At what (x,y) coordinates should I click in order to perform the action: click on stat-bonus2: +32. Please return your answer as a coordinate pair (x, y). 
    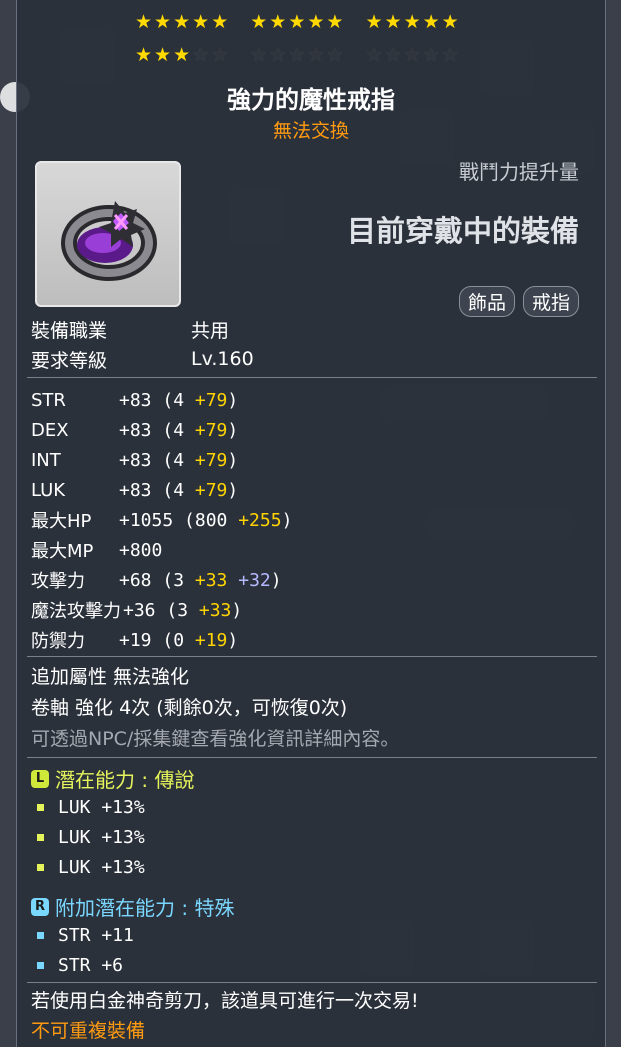
    Looking at the image, I should click on (249, 580).